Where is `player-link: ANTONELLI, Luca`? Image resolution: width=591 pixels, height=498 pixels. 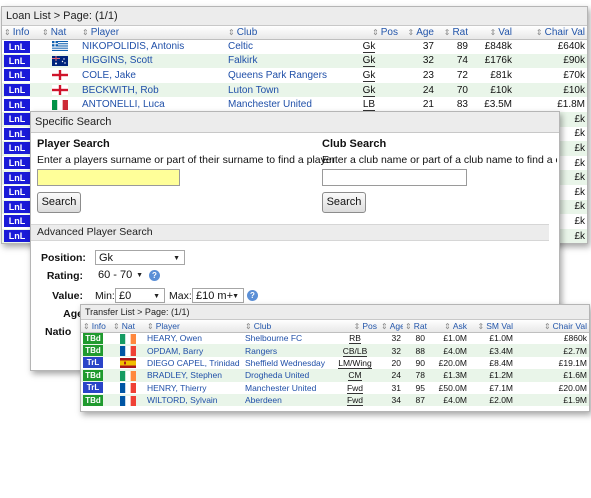
player-link: ANTONELLI, Luca is located at coordinates (153, 104).